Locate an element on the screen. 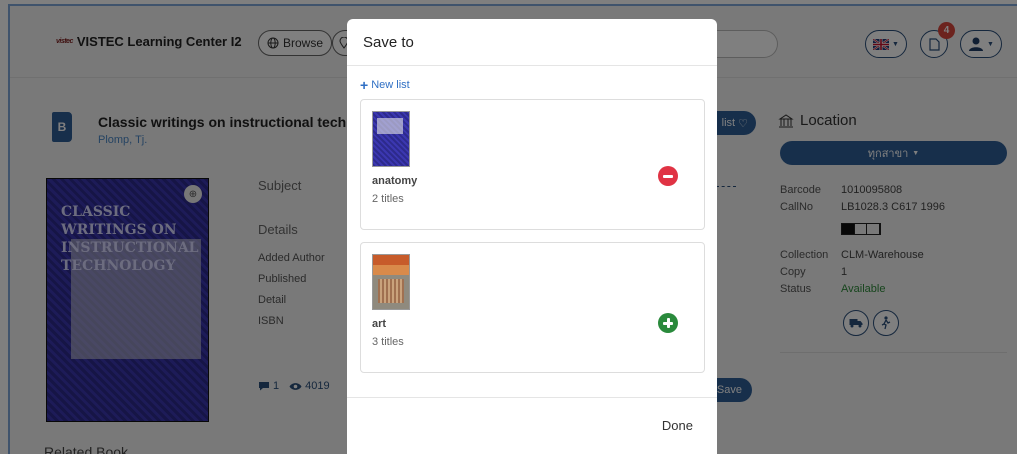 The image size is (1017, 454). add-to-list-circle-button is located at coordinates (668, 323).